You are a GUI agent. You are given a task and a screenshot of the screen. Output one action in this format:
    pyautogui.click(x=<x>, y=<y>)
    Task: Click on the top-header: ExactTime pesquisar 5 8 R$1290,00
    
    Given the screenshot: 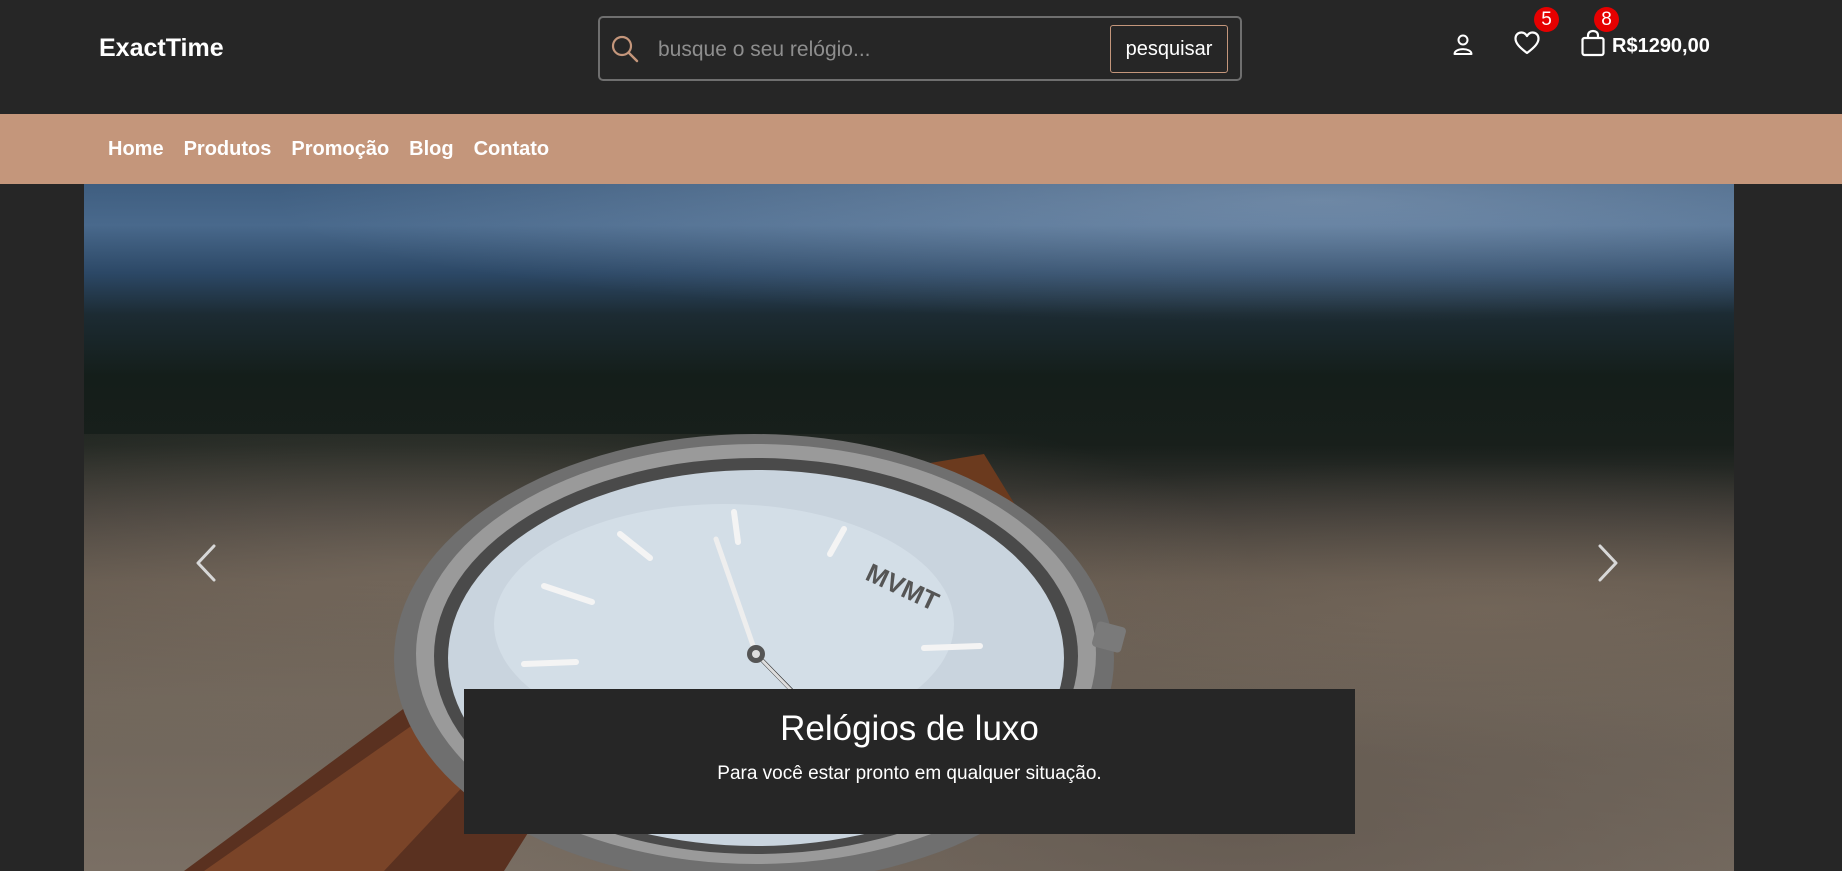 What is the action you would take?
    pyautogui.click(x=921, y=57)
    